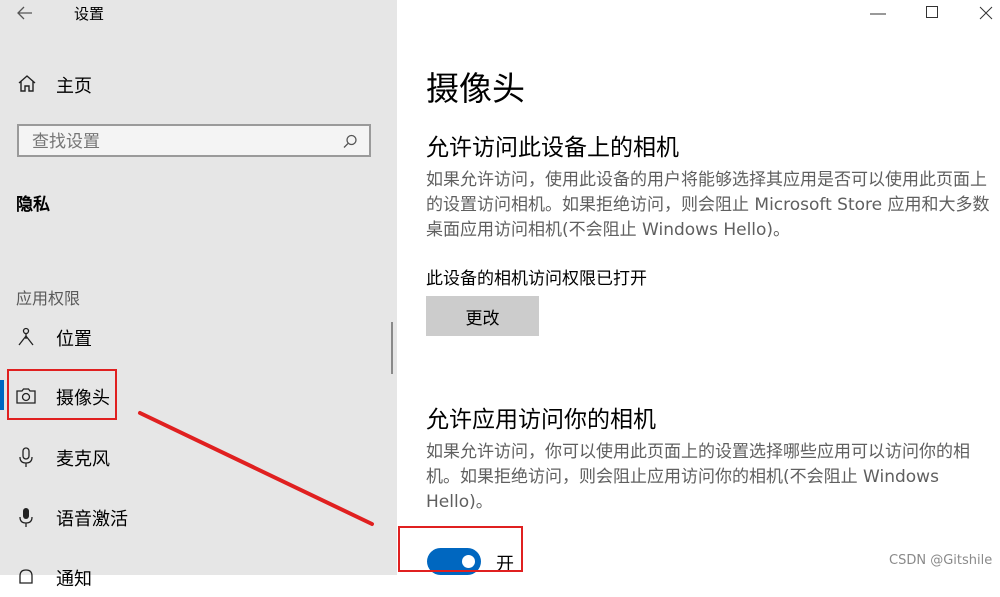  Describe the element at coordinates (392, 348) in the screenshot. I see `scrollbar` at that location.